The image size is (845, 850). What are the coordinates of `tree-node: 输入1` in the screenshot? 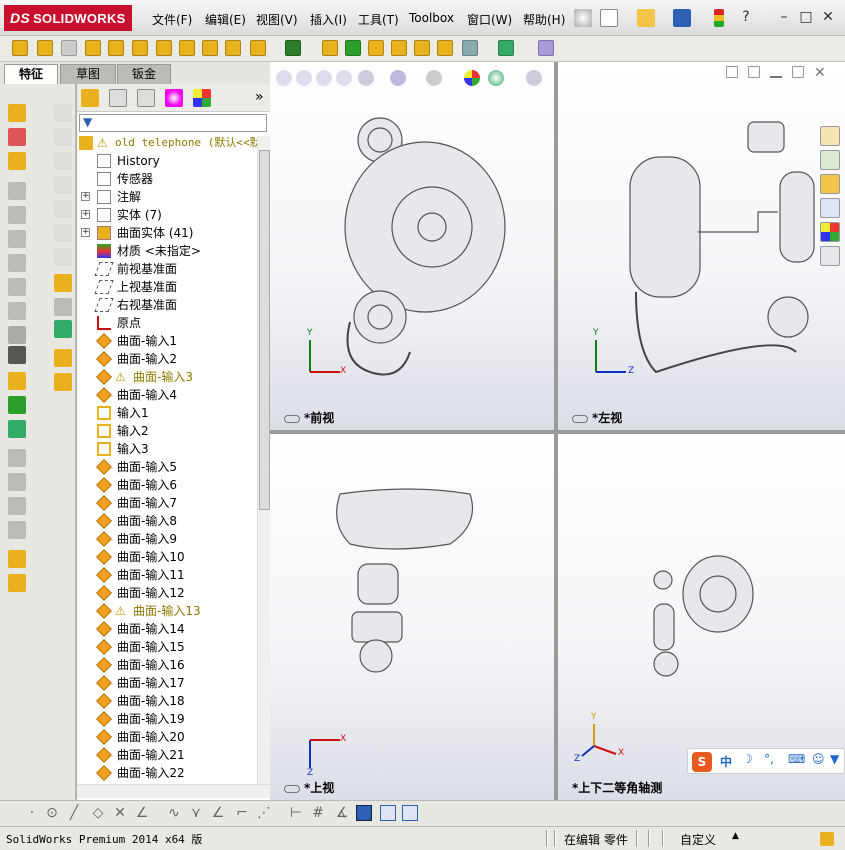 It's located at (167, 413).